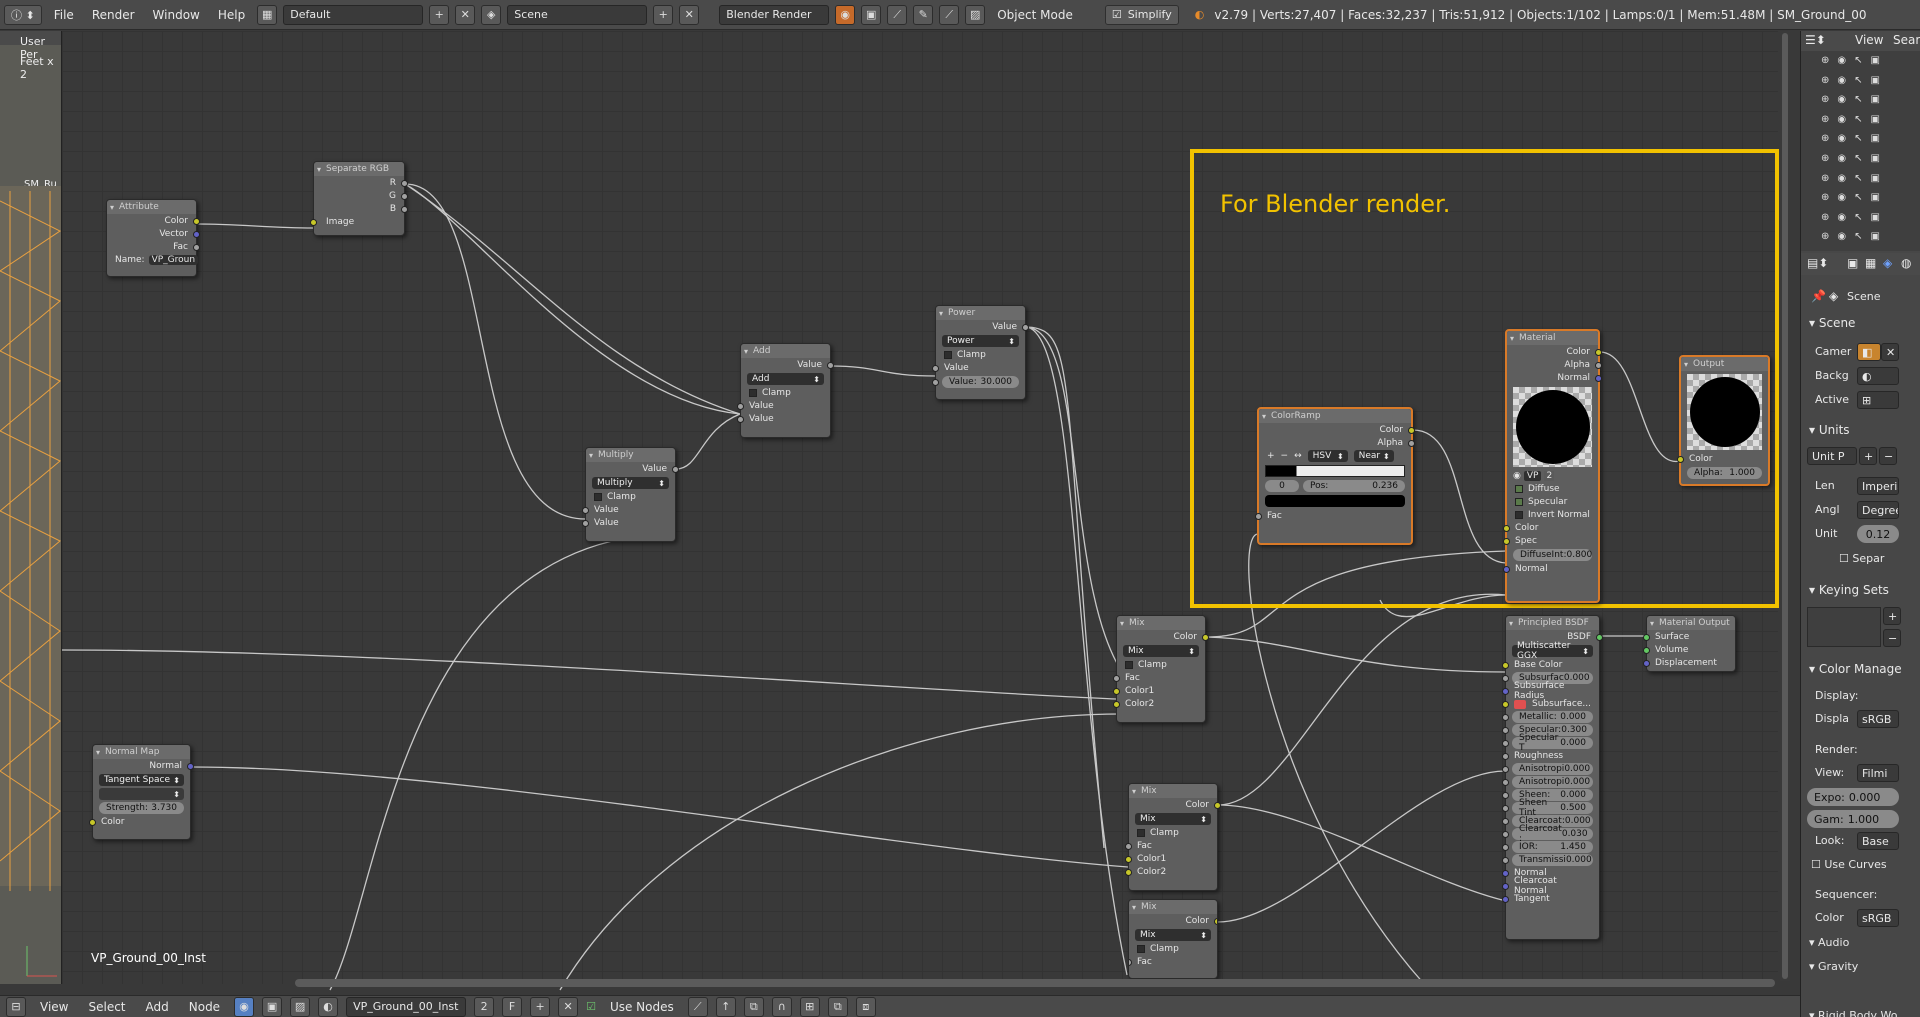 This screenshot has width=1920, height=1017. I want to click on scene-field: Scene, so click(577, 14).